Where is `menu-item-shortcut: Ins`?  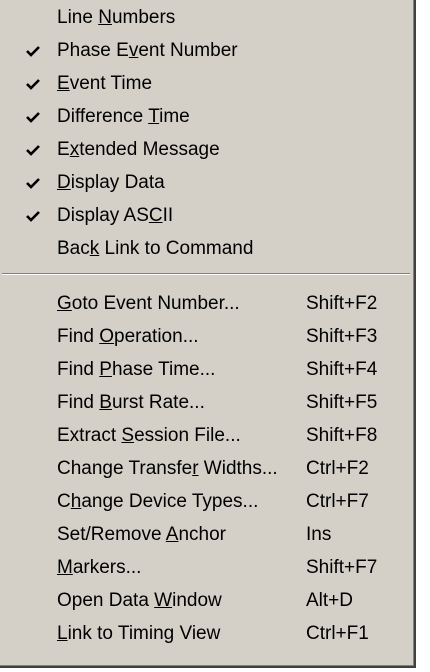
menu-item-shortcut: Ins is located at coordinates (319, 534).